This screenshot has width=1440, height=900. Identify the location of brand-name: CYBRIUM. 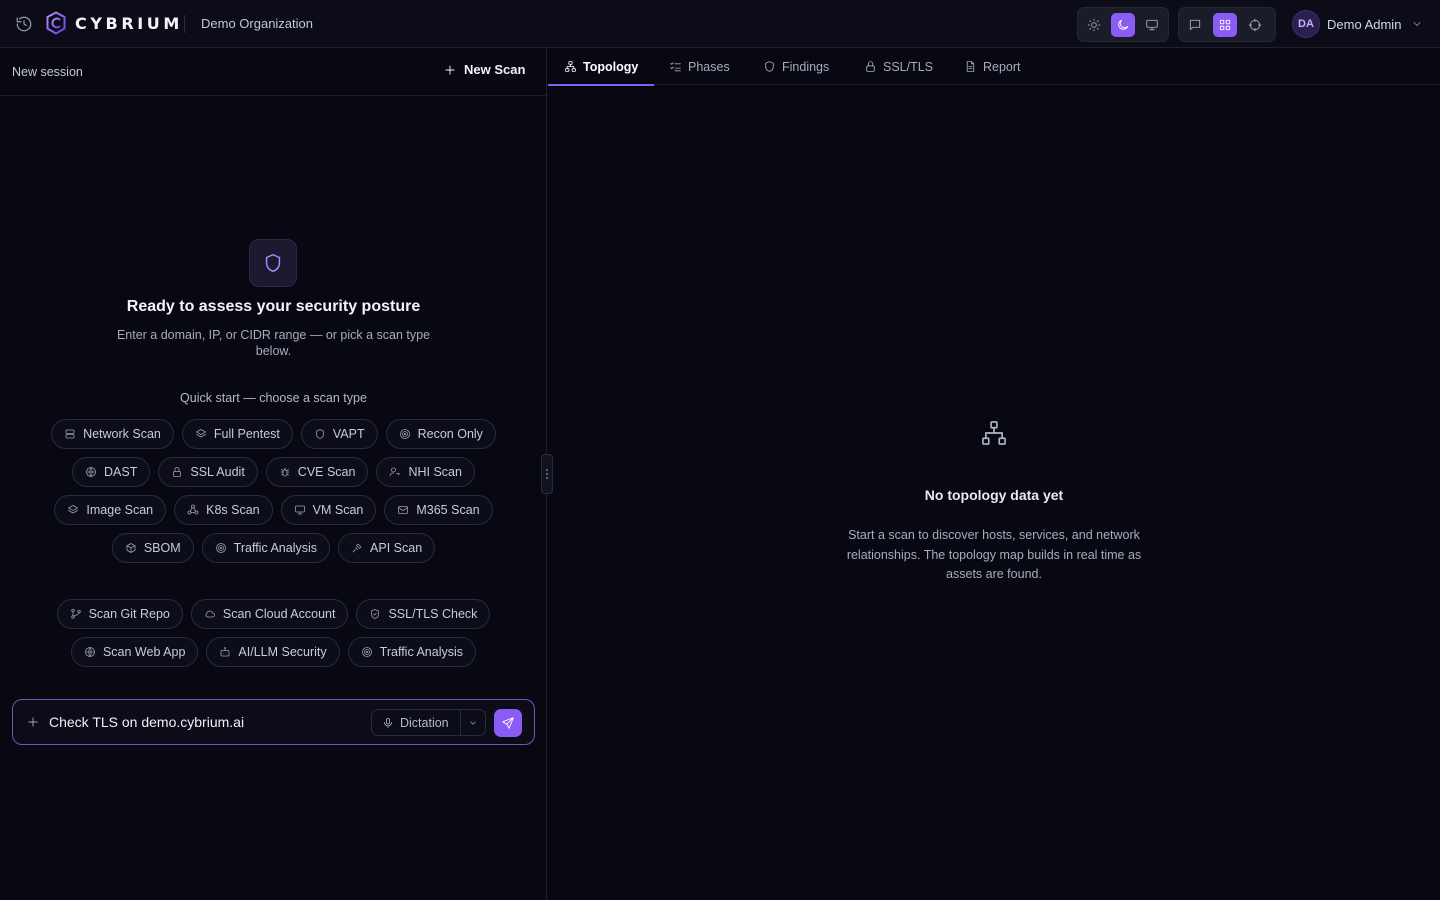
(129, 23).